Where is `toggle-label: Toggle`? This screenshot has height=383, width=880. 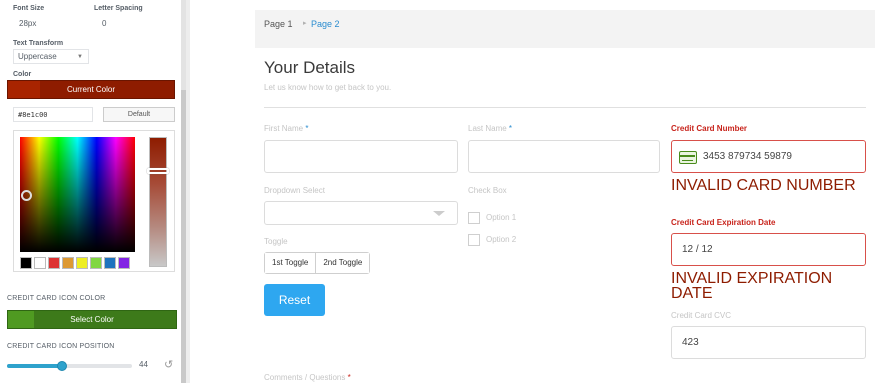 toggle-label: Toggle is located at coordinates (276, 241).